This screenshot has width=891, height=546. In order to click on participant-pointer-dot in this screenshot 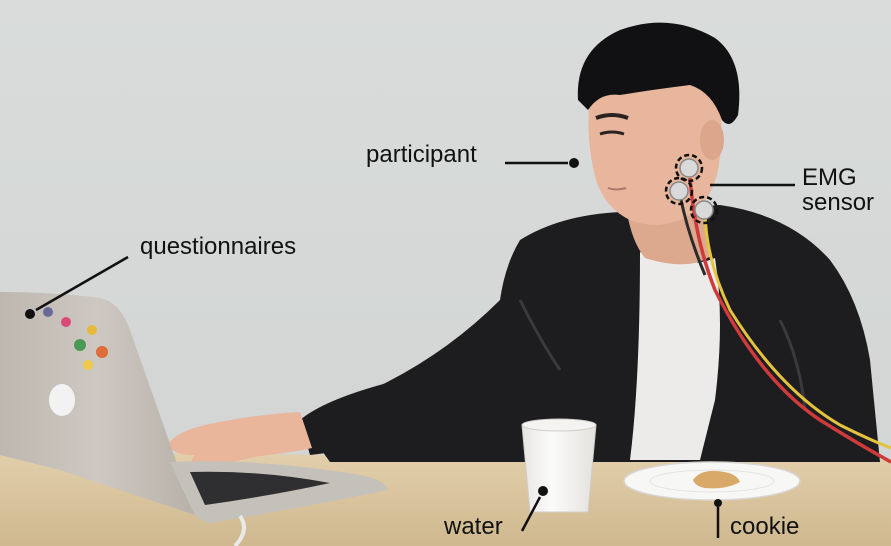, I will do `click(574, 163)`.